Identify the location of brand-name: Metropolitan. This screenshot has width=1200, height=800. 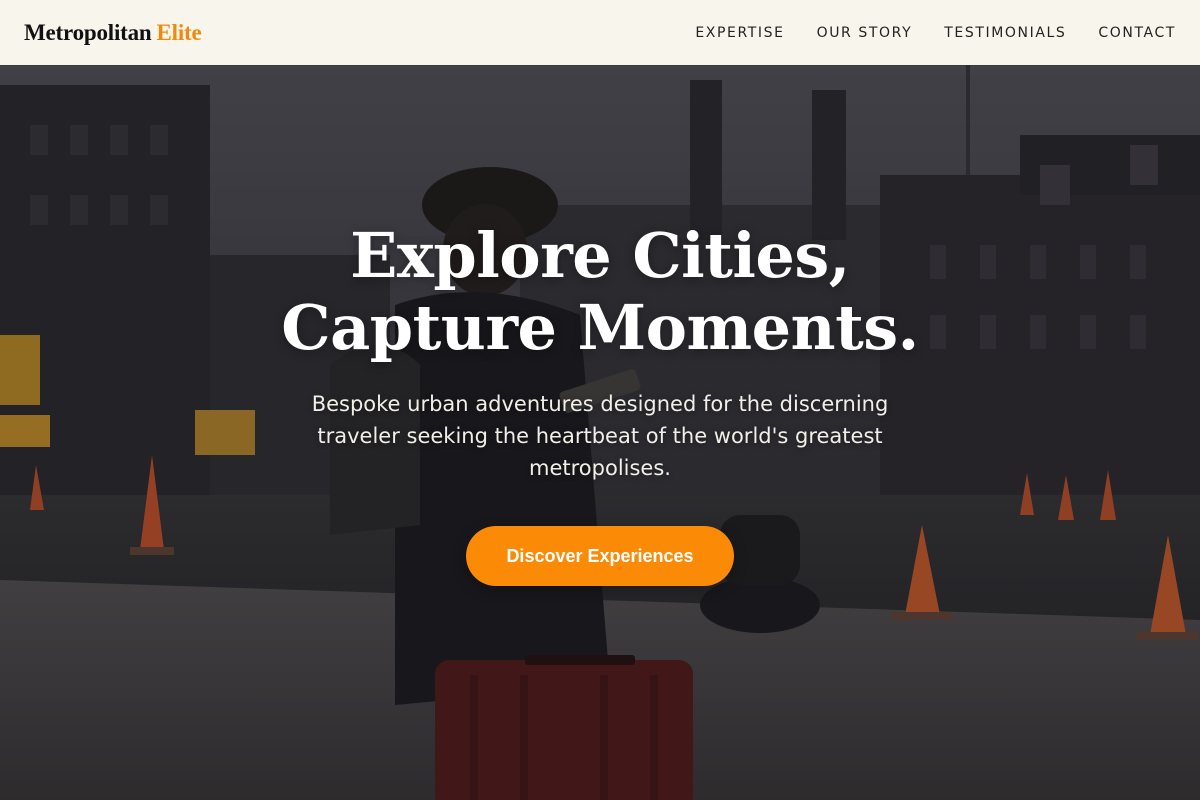
(88, 32).